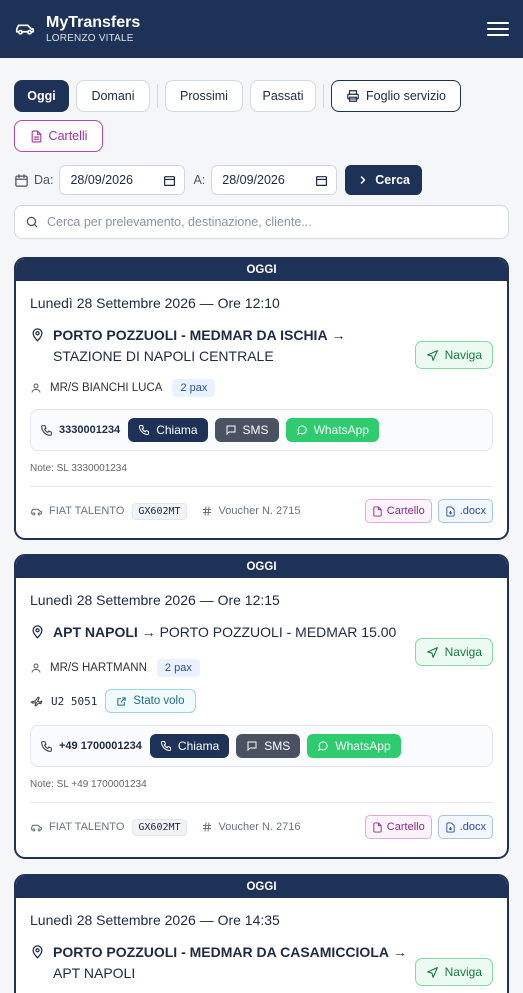 The width and height of the screenshot is (523, 993). Describe the element at coordinates (341, 430) in the screenshot. I see `whatsapp-label: WhatsApp` at that location.